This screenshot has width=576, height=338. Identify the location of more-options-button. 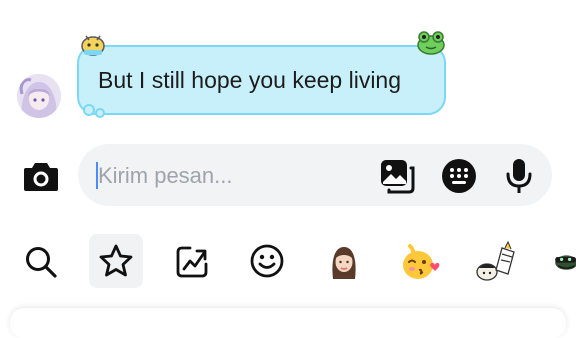
(459, 176).